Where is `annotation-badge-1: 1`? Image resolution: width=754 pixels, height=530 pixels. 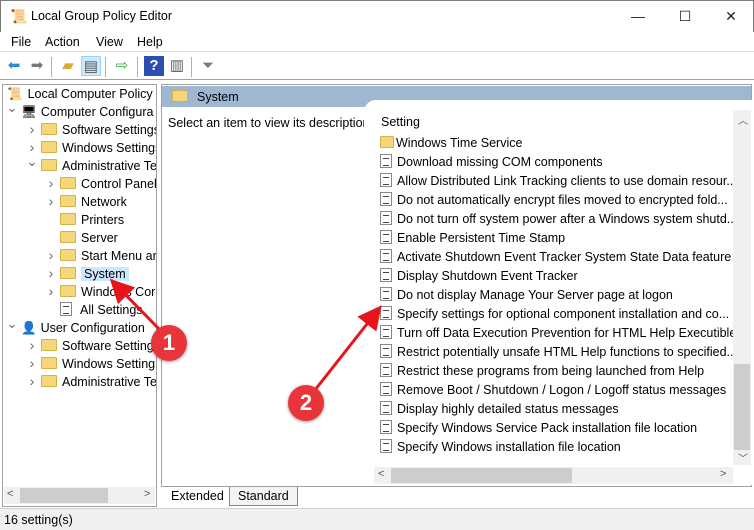 annotation-badge-1: 1 is located at coordinates (169, 343).